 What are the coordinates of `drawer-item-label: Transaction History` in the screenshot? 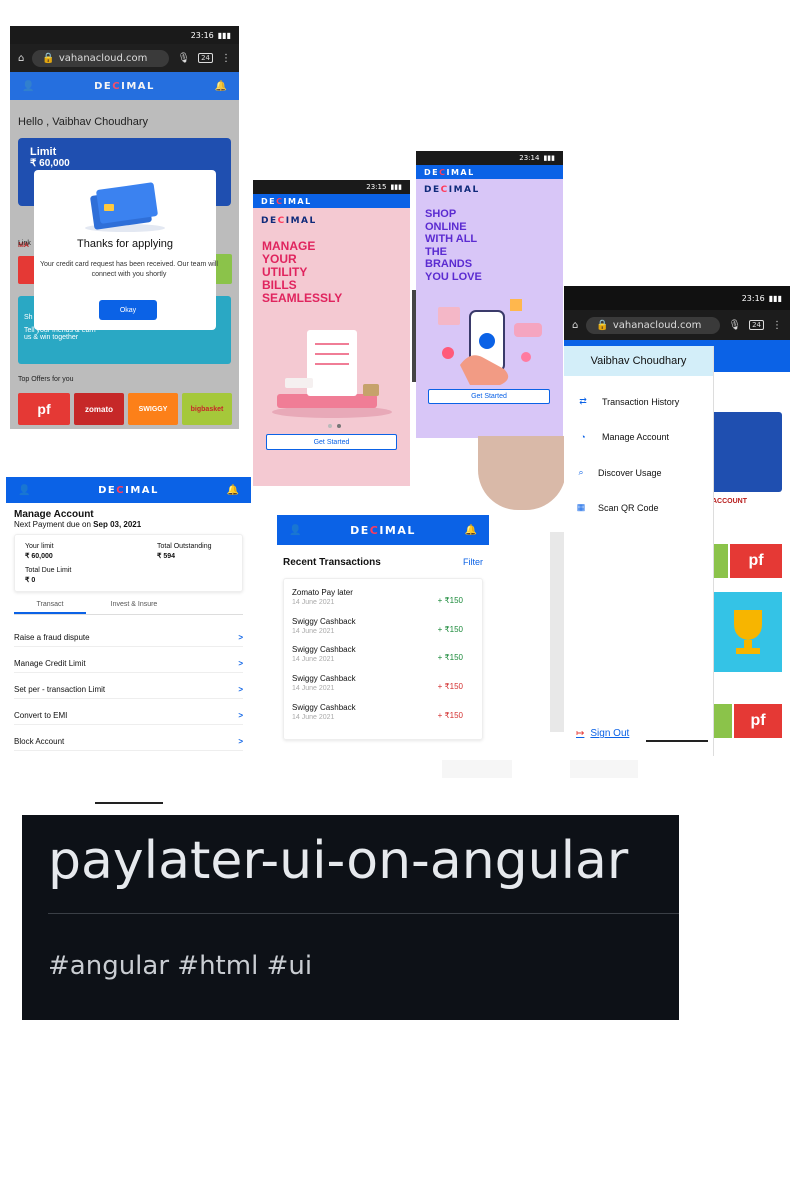 It's located at (641, 401).